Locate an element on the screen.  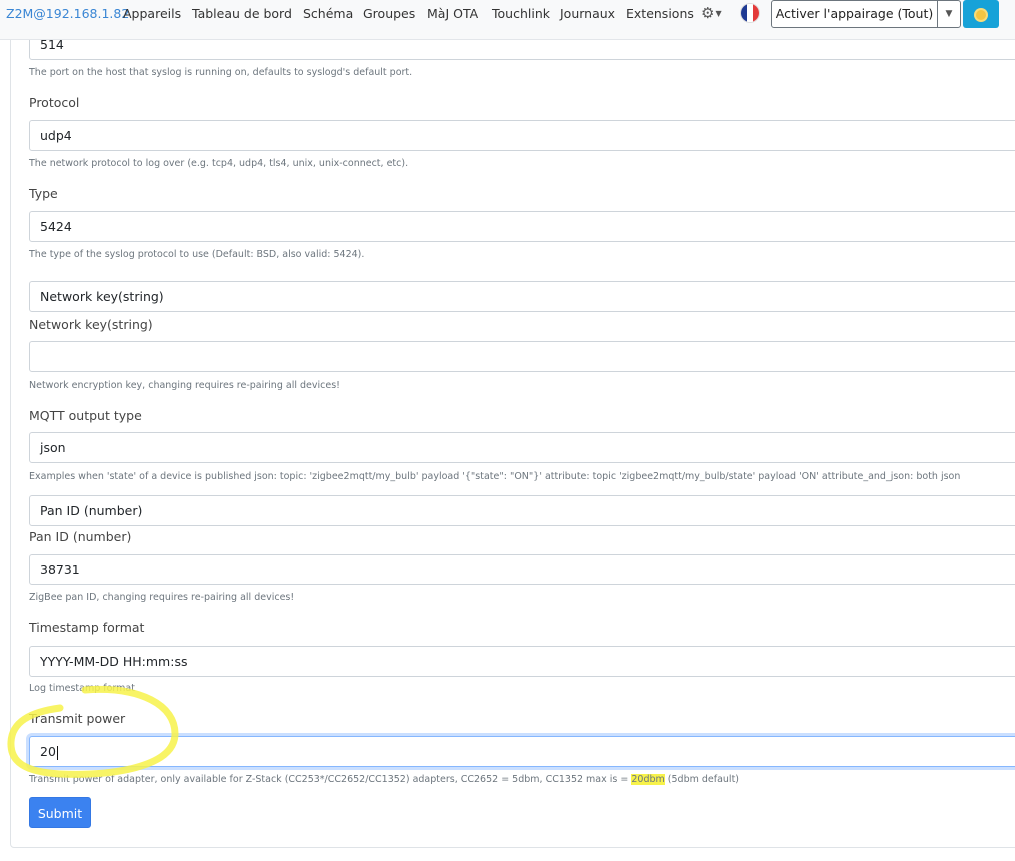
nav-map: Schéma is located at coordinates (328, 14).